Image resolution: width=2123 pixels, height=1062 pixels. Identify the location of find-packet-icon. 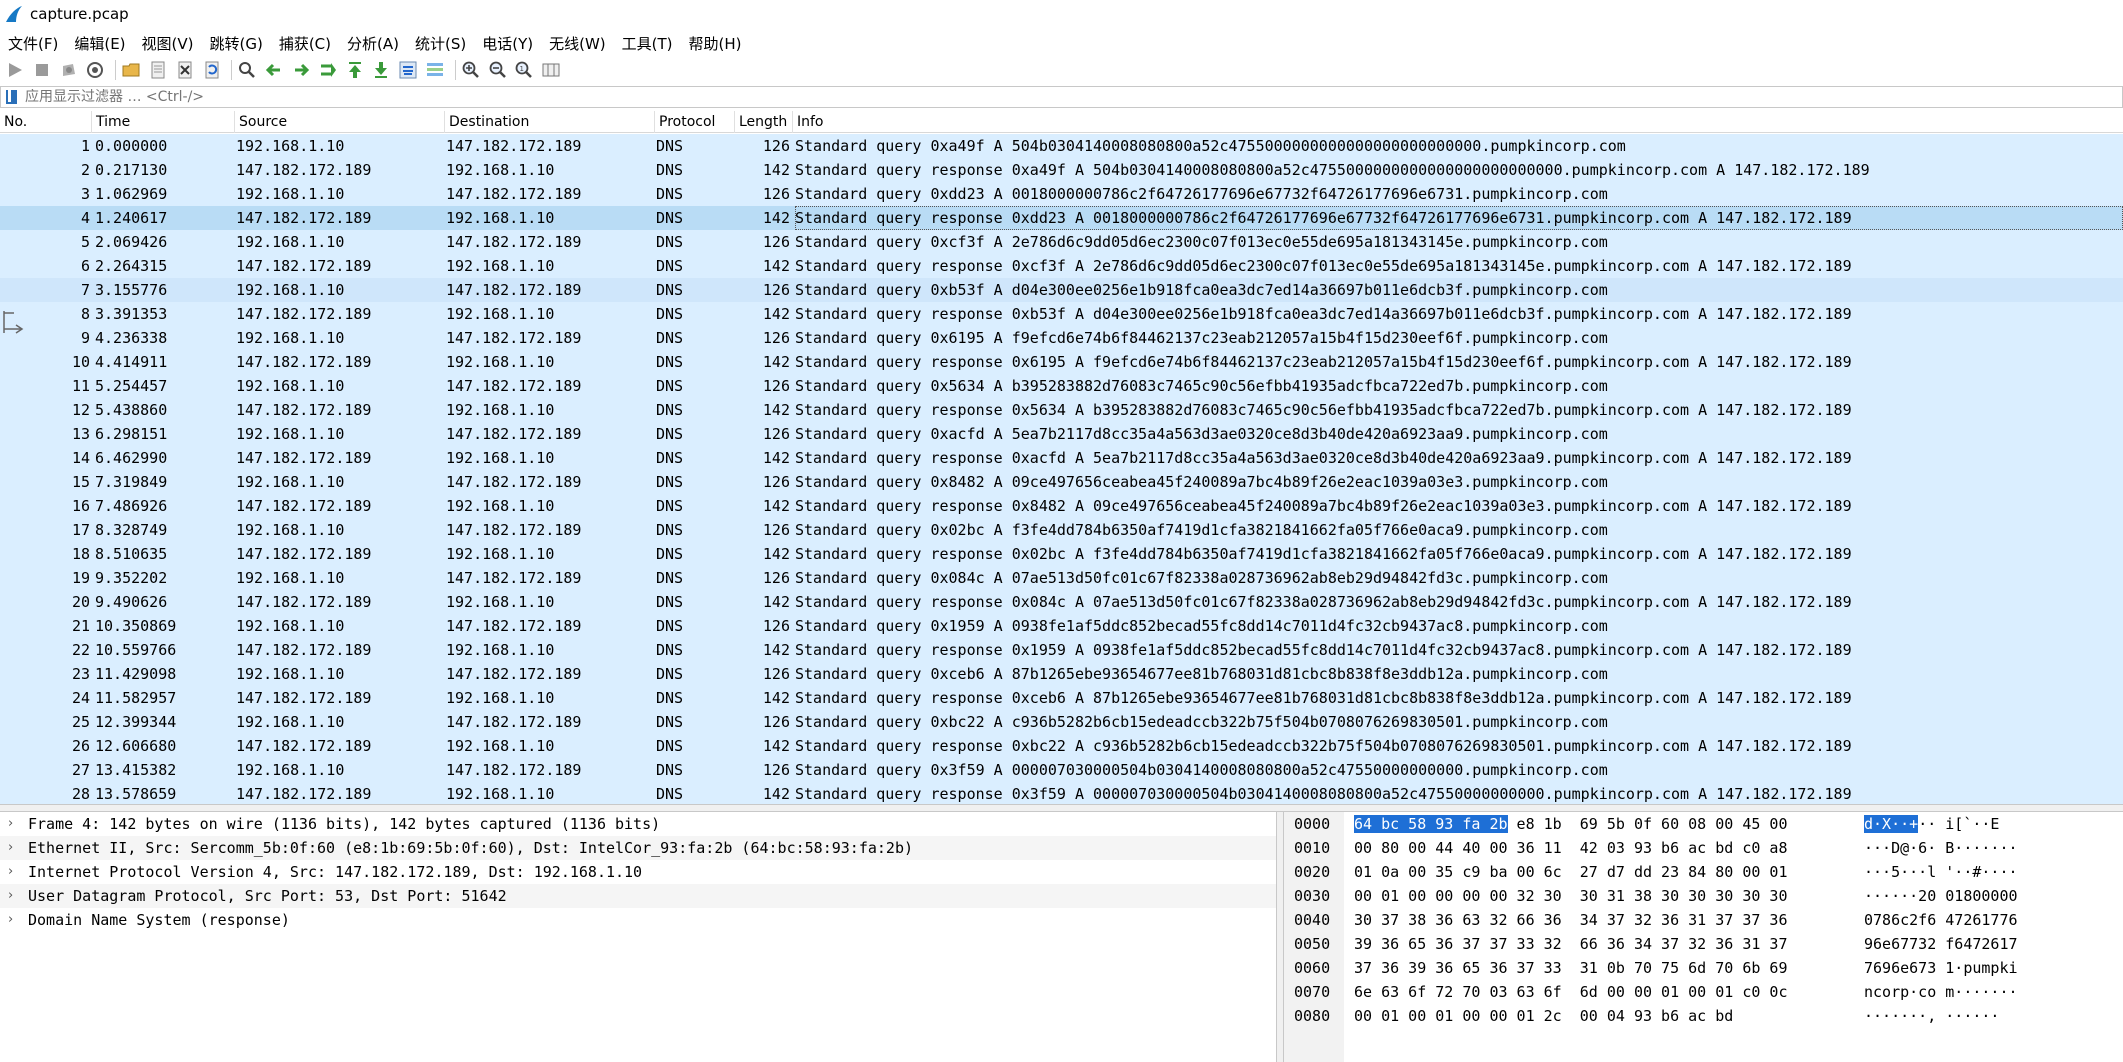
(247, 70).